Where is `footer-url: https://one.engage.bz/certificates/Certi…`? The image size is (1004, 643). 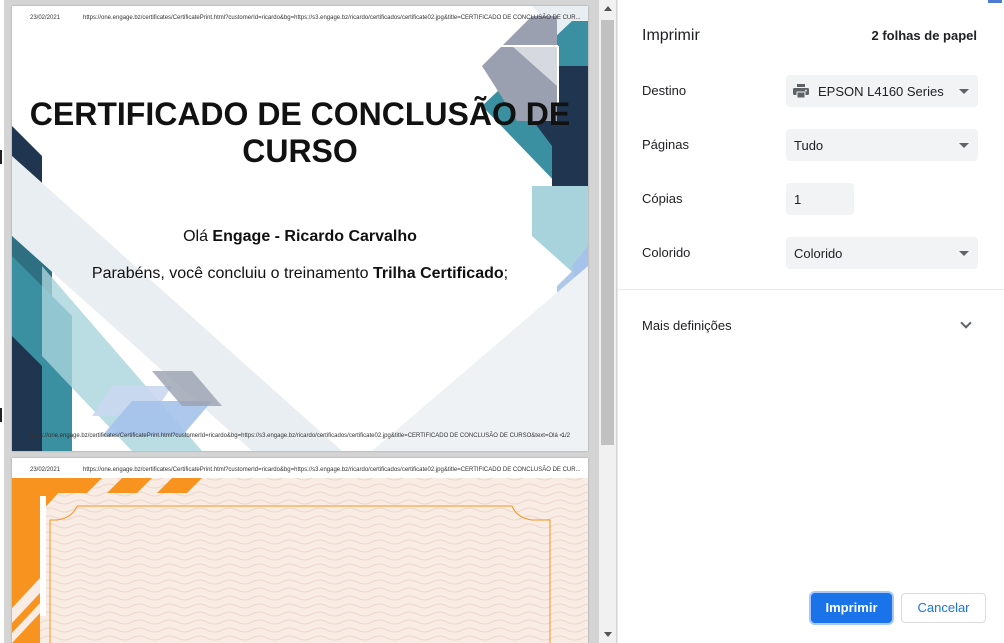 footer-url: https://one.engage.bz/certificates/Certi… is located at coordinates (299, 436).